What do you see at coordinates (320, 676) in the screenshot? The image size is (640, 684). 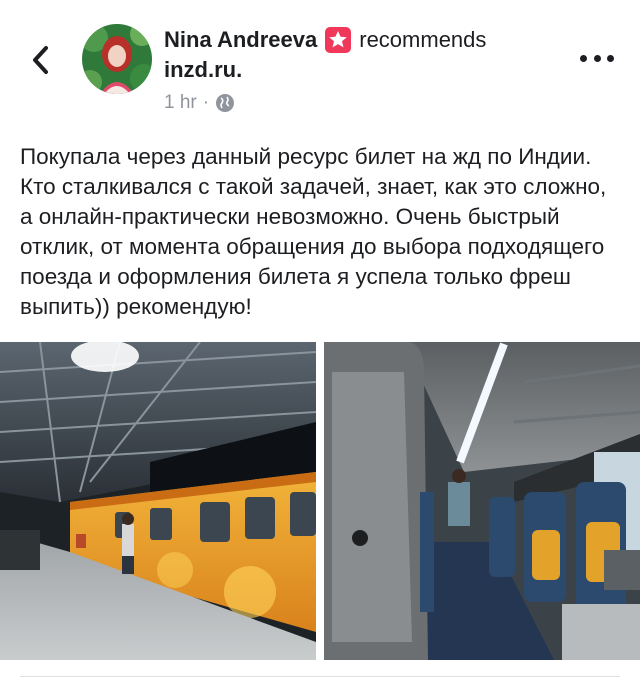 I see `divider` at bounding box center [320, 676].